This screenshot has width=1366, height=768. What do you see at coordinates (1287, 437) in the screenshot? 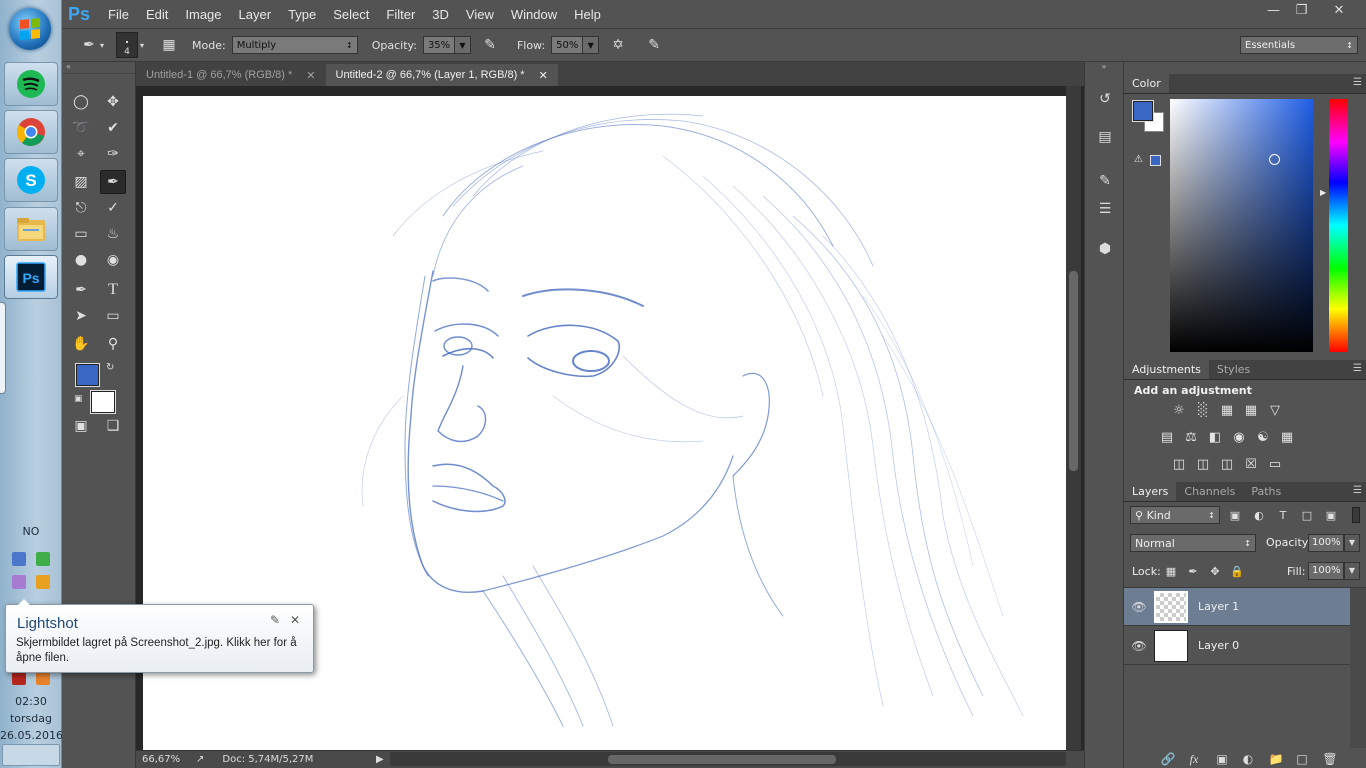
I see `color-lookup-icon: ▦` at bounding box center [1287, 437].